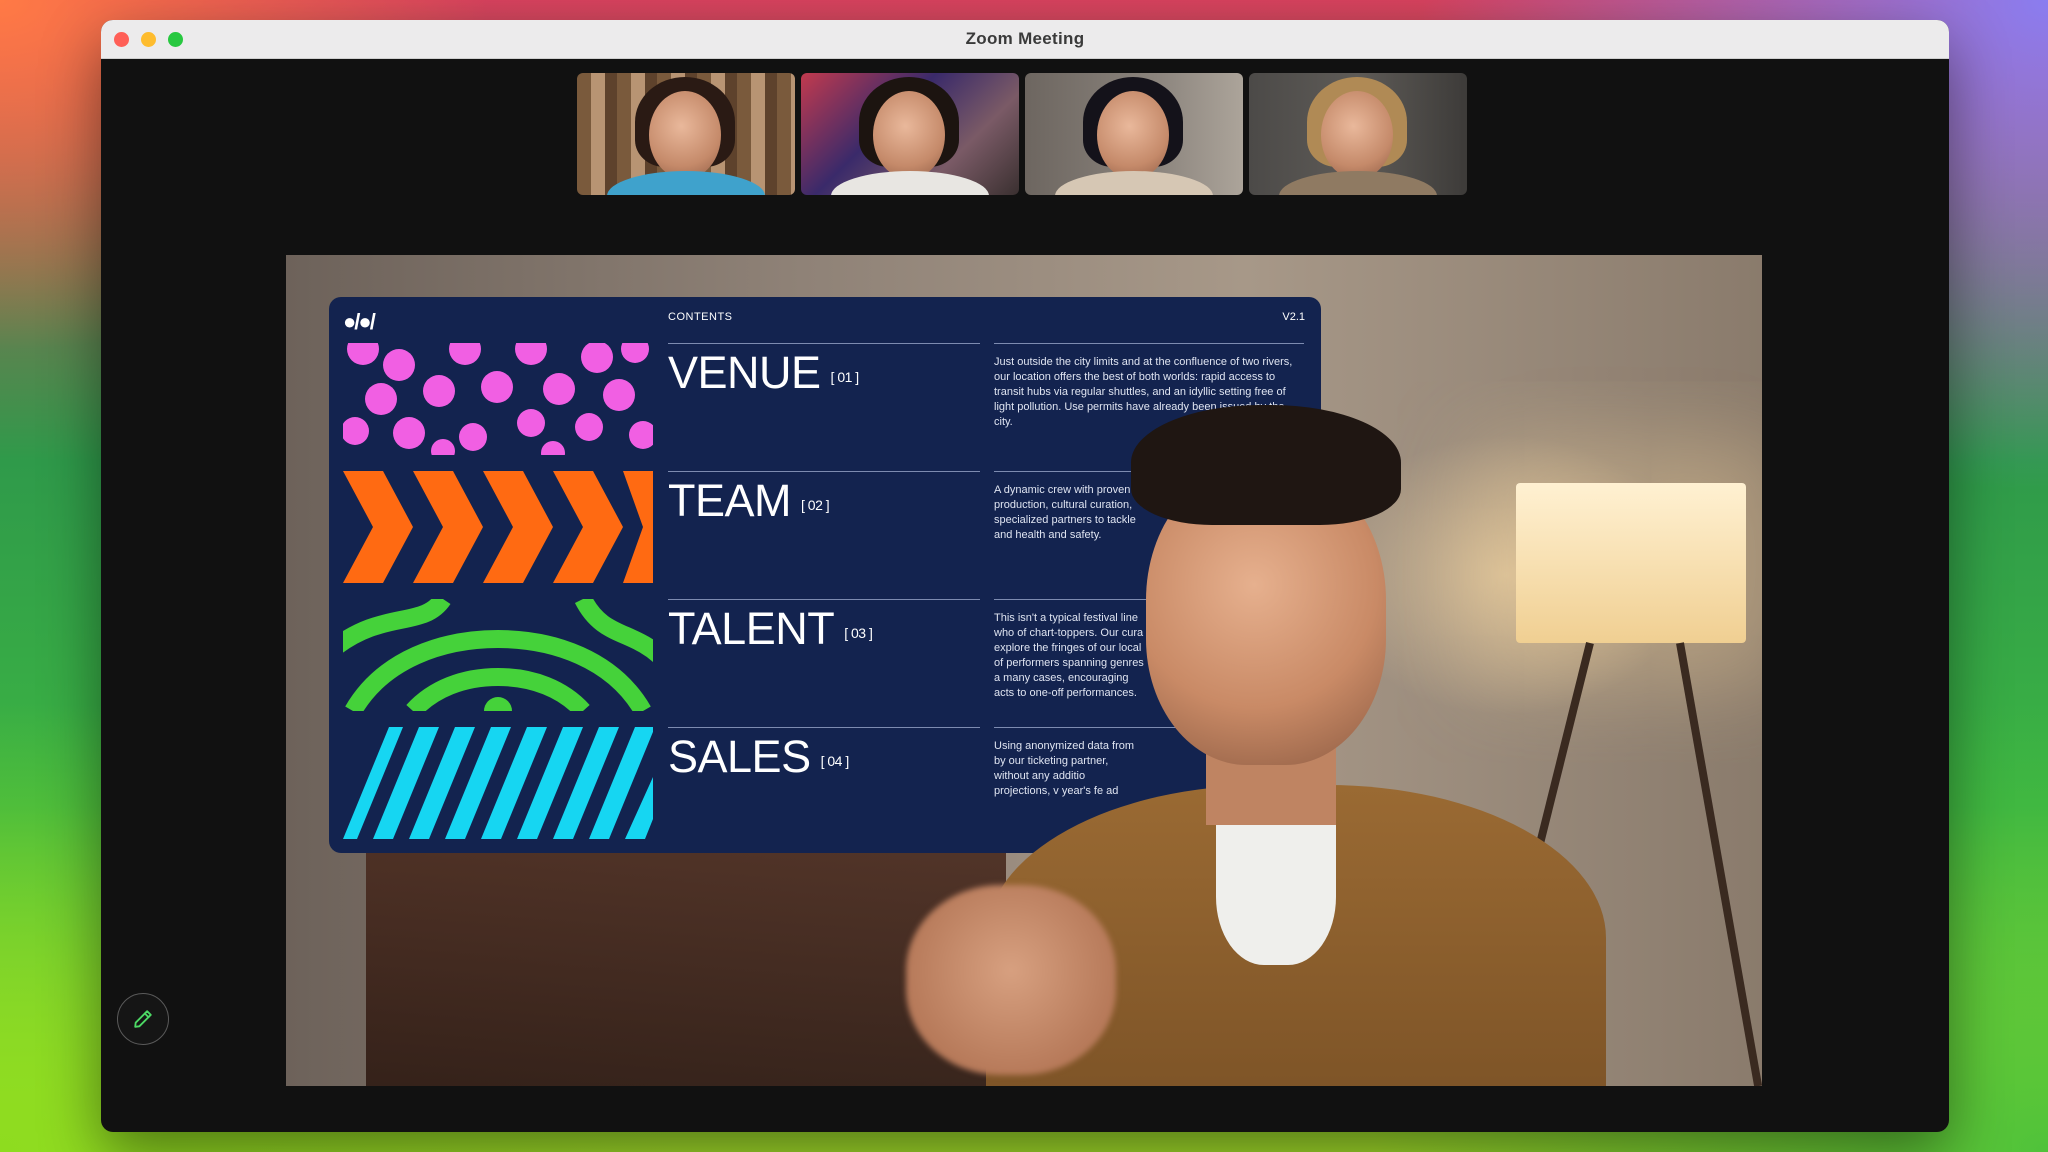 The height and width of the screenshot is (1152, 2048). I want to click on slide-contents-label: CONTENTS, so click(700, 317).